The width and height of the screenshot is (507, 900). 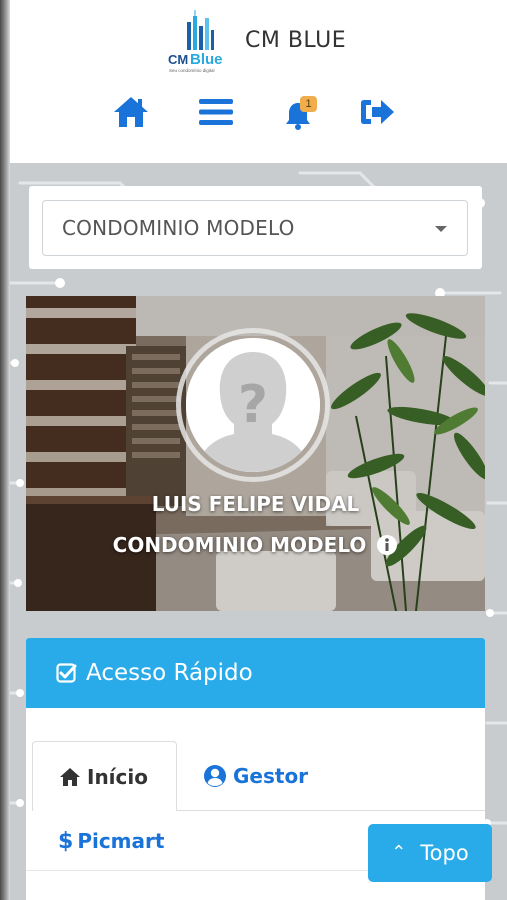 What do you see at coordinates (253, 112) in the screenshot?
I see `top-nav: 1` at bounding box center [253, 112].